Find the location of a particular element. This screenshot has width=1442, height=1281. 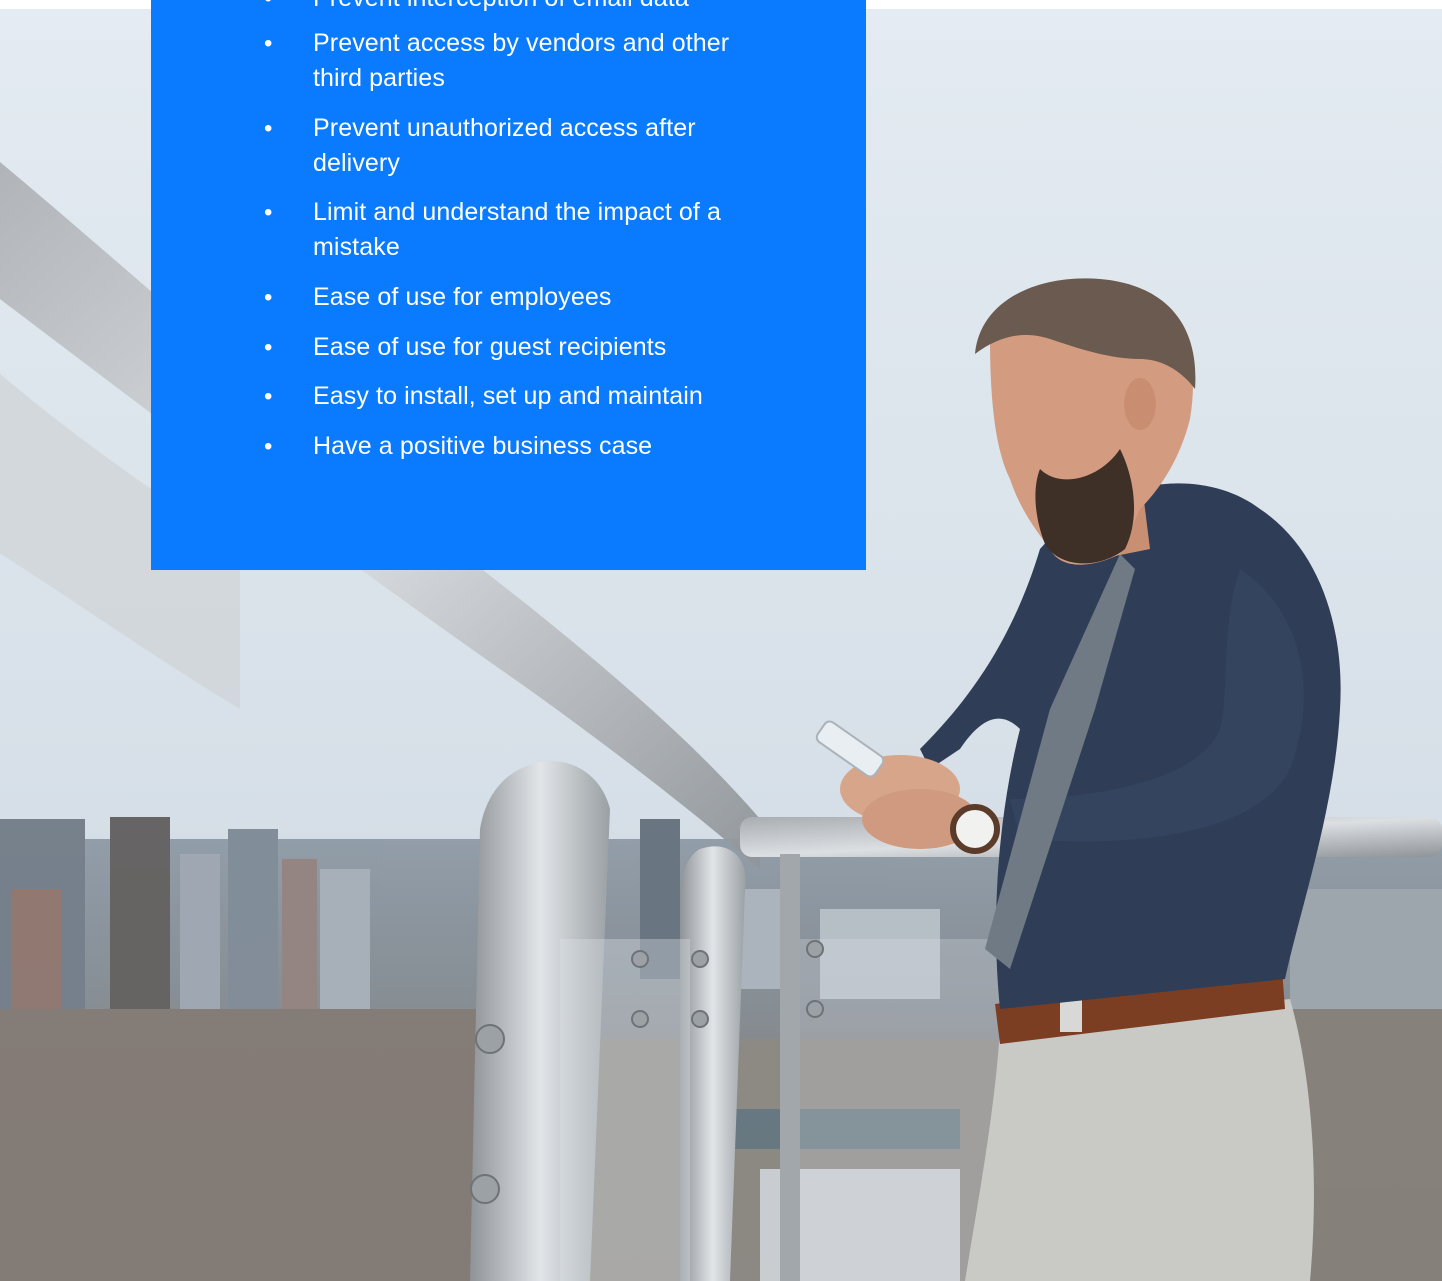

benefit-text: Have a positive business case is located at coordinates (483, 446).